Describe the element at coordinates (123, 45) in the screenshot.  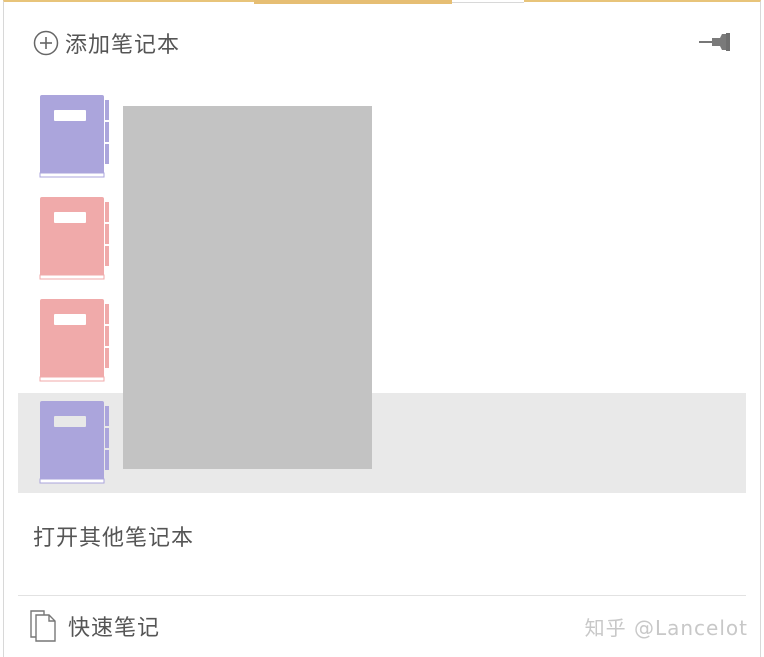
I see `add-notebook-label: 添加笔记本` at that location.